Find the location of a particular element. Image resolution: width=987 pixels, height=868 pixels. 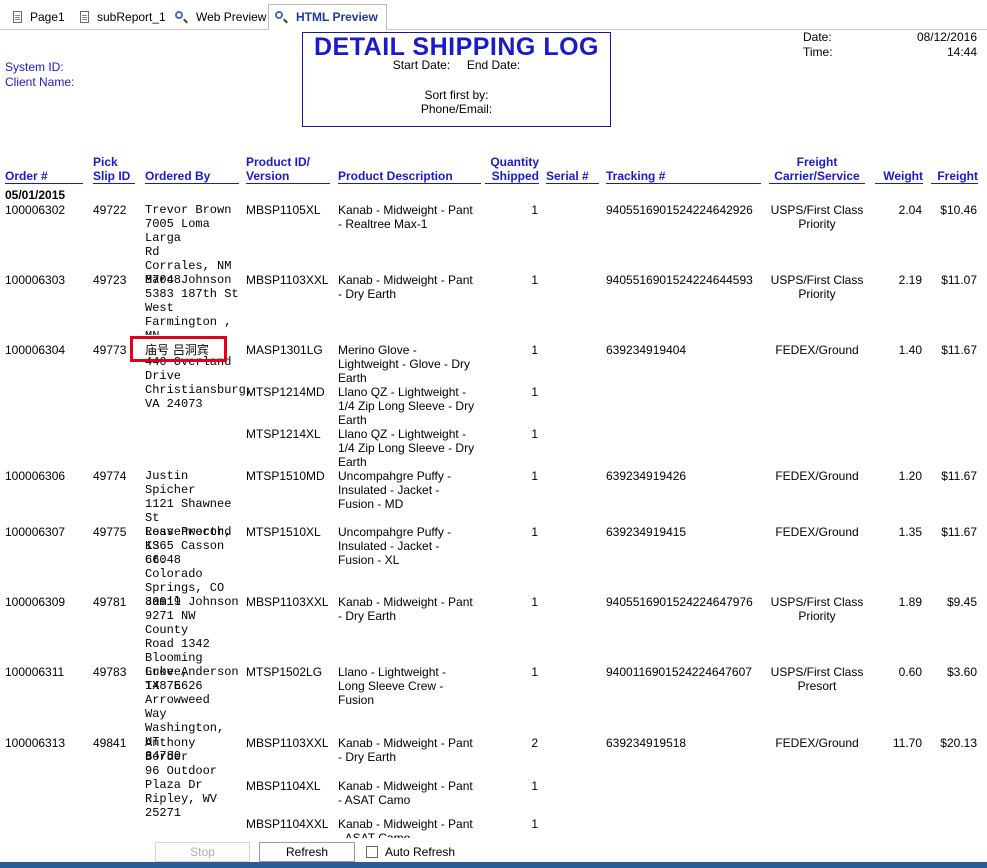

tracking-number: 639234919518 is located at coordinates (646, 743).